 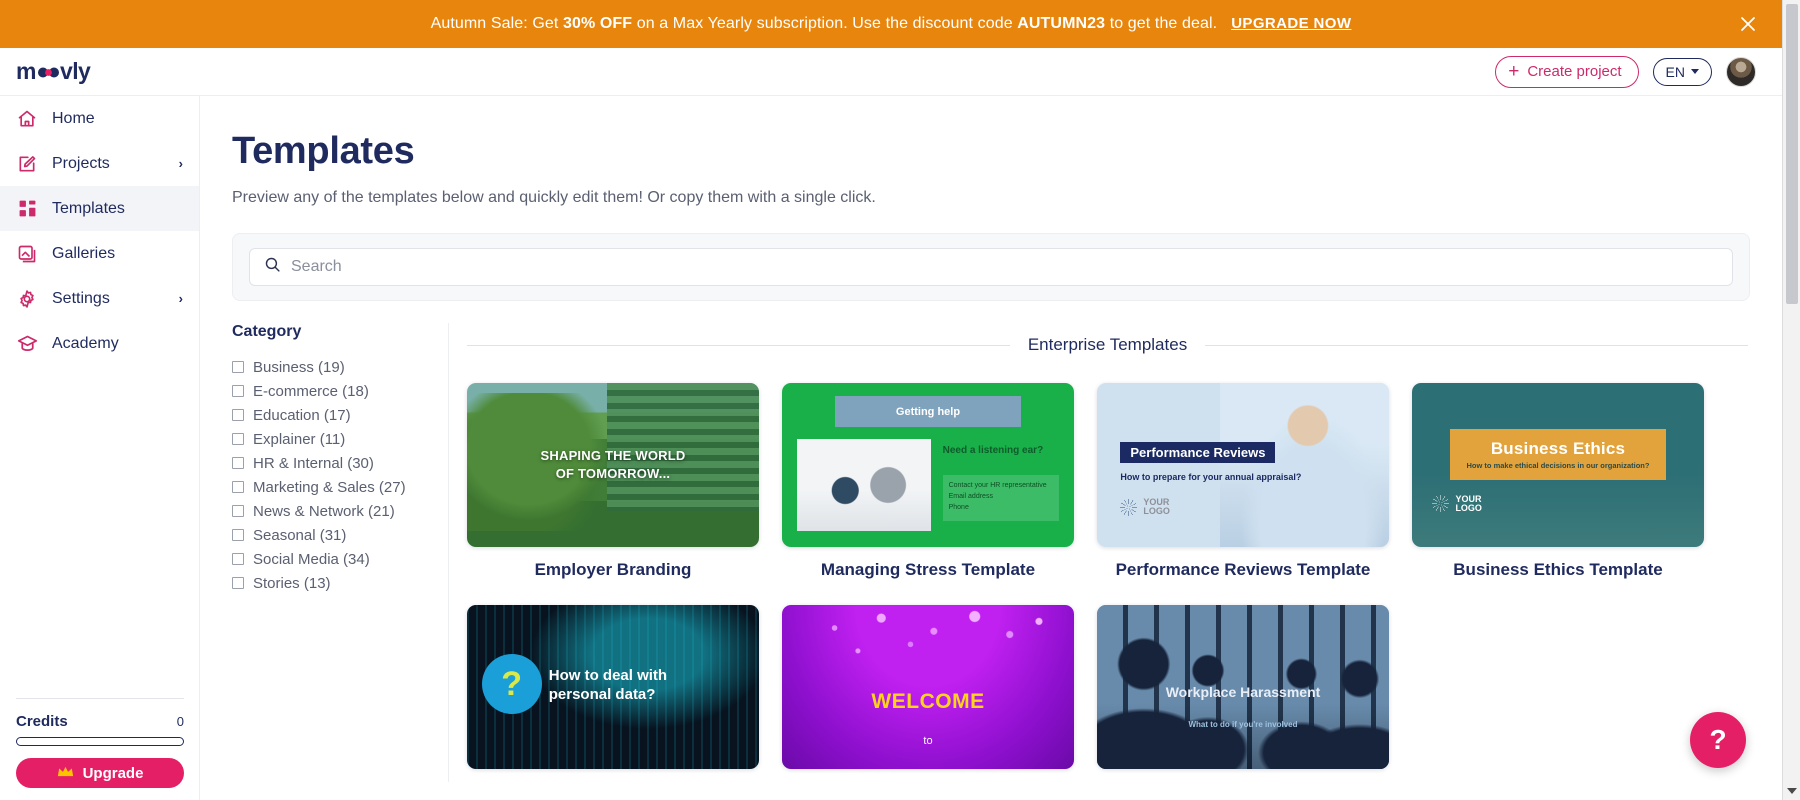 I want to click on sidebar-item-templates: Templates, so click(x=99, y=208).